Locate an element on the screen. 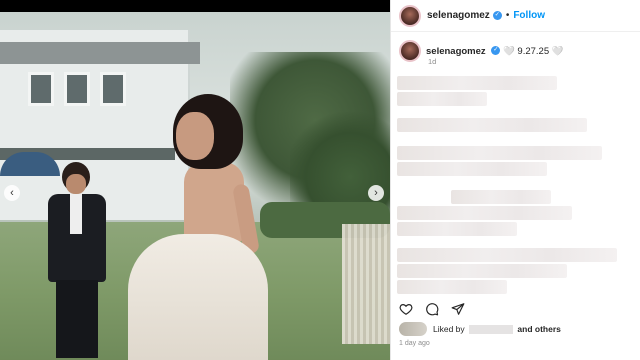 Image resolution: width=640 pixels, height=360 pixels. post-age: 1 day ago is located at coordinates (414, 343).